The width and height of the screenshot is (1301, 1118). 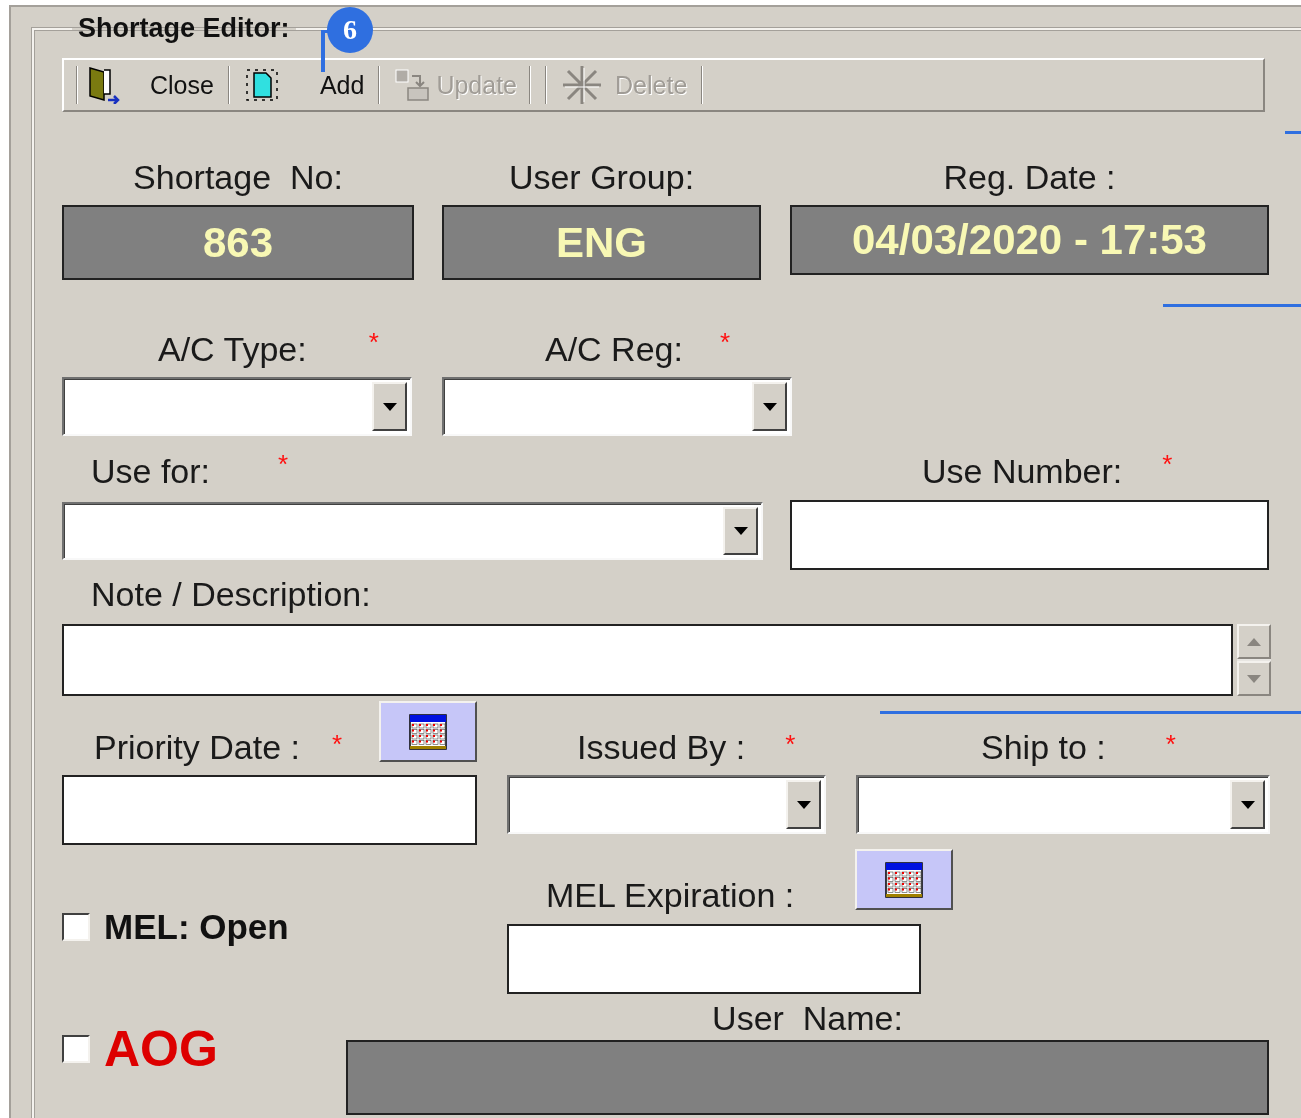 I want to click on field-label: Priority Date :, so click(x=197, y=747).